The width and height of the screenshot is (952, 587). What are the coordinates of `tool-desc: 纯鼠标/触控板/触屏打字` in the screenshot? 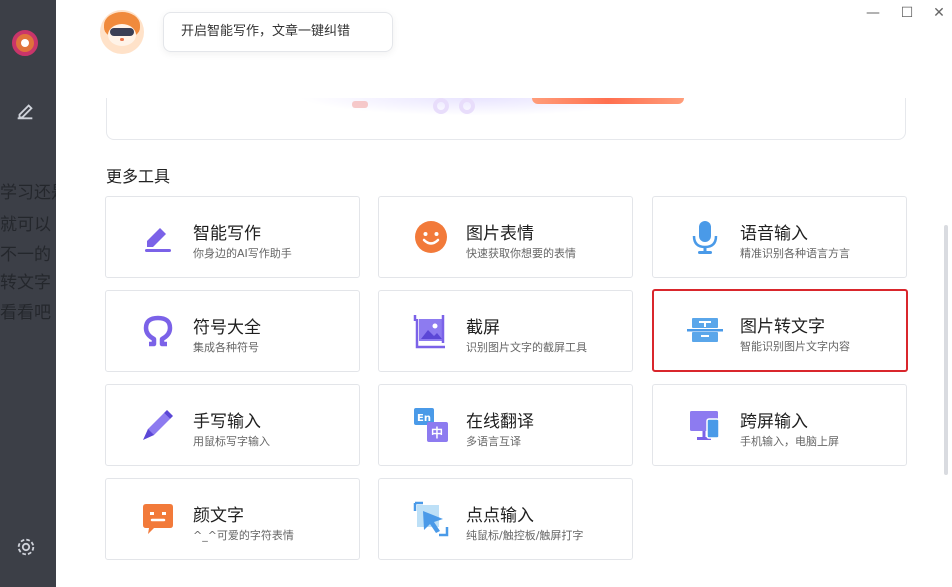 It's located at (525, 535).